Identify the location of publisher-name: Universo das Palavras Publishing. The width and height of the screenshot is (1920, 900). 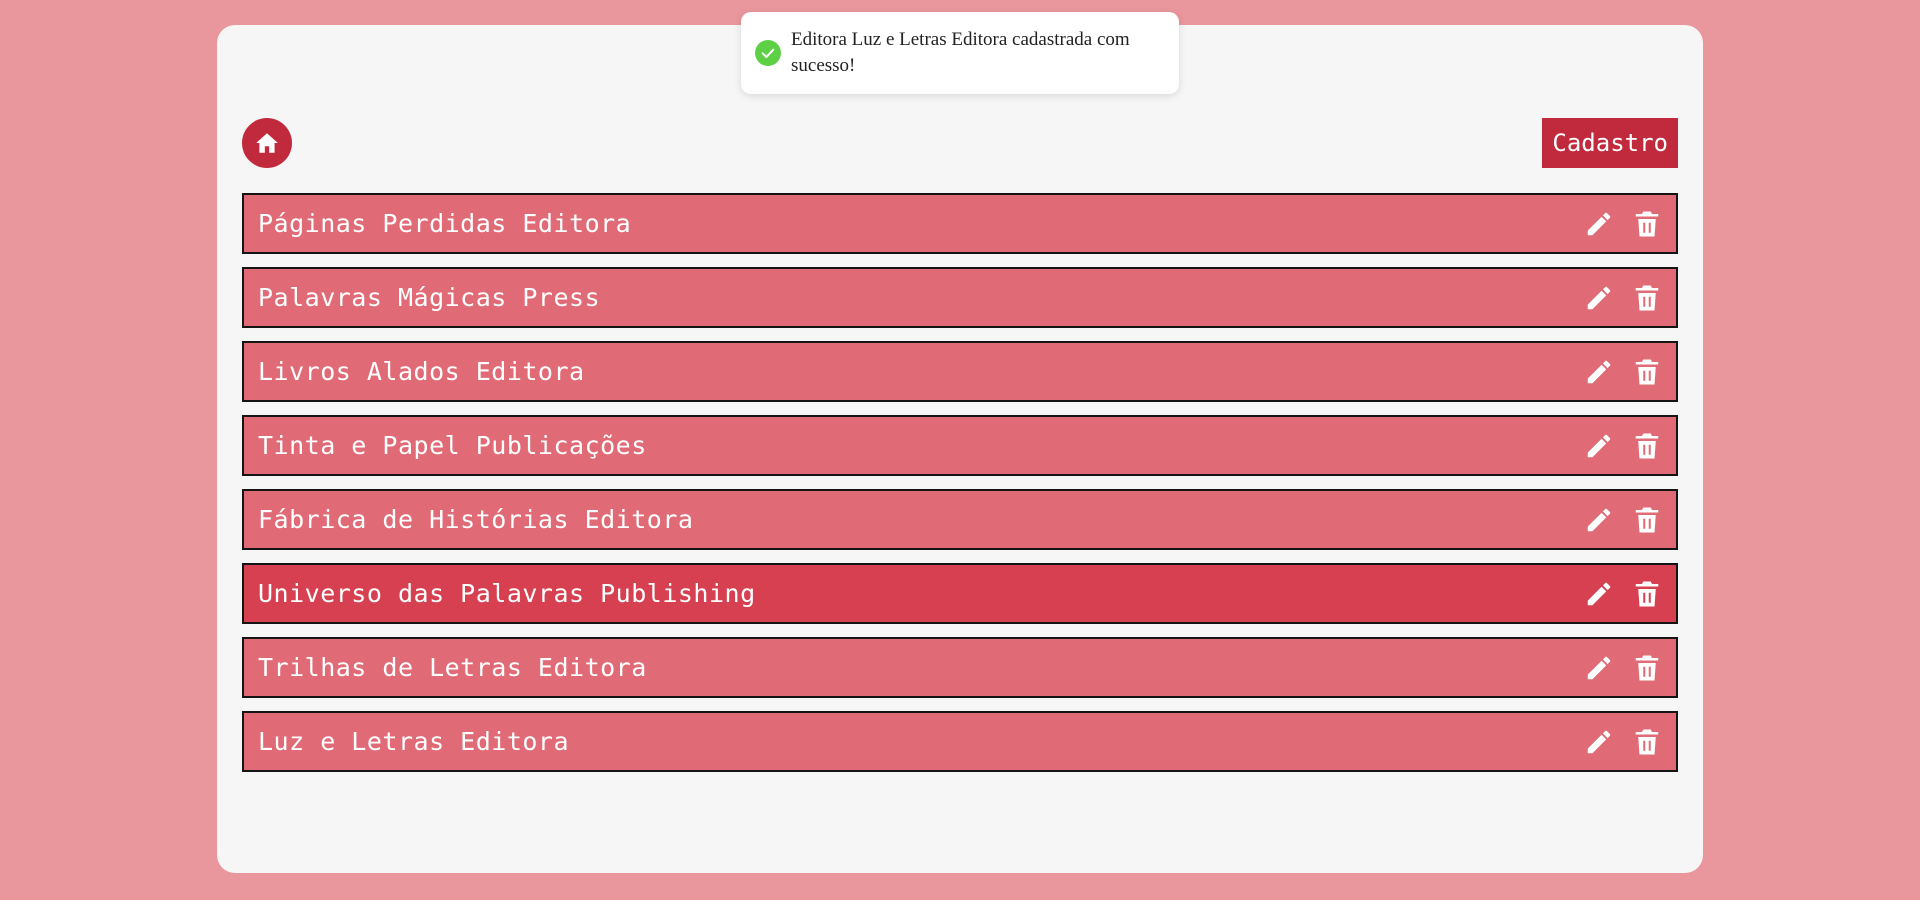
(507, 593).